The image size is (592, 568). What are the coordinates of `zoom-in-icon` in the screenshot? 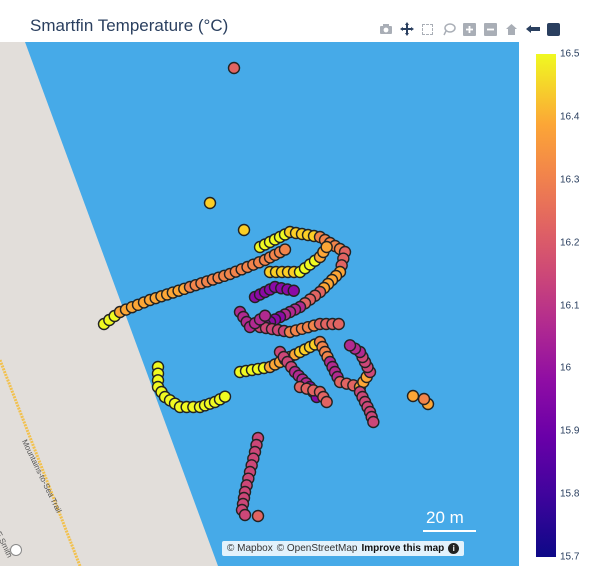 It's located at (469, 29).